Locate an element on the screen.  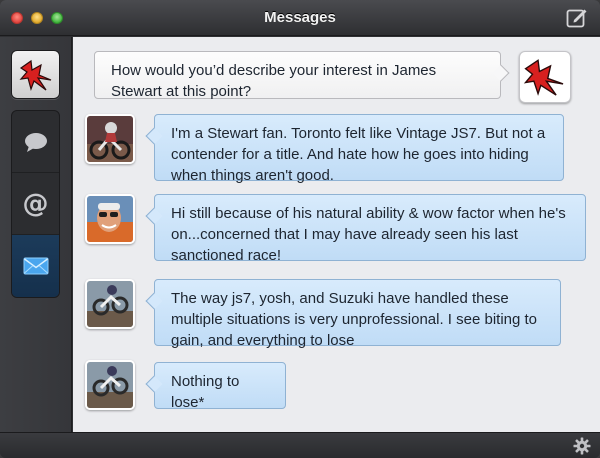
gear-icon is located at coordinates (582, 446).